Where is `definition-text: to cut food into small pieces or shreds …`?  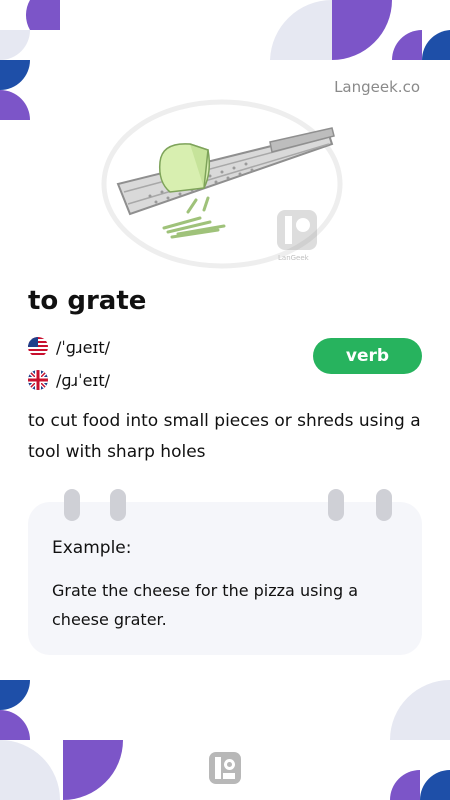 definition-text: to cut food into small pieces or shreds … is located at coordinates (224, 436).